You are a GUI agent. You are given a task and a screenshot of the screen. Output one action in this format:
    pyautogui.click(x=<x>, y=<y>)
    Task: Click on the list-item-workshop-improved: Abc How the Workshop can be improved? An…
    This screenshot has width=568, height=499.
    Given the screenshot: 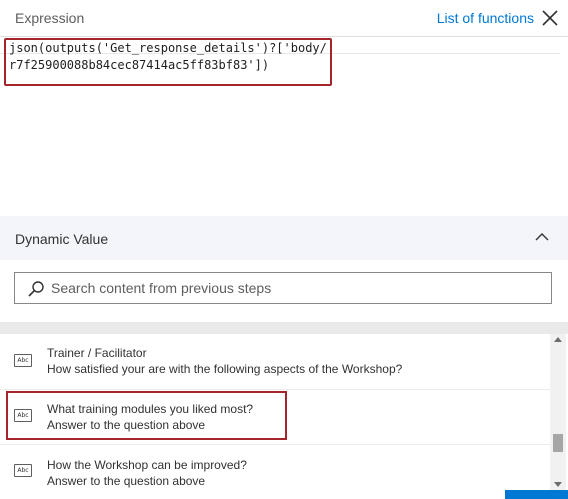 What is the action you would take?
    pyautogui.click(x=275, y=469)
    